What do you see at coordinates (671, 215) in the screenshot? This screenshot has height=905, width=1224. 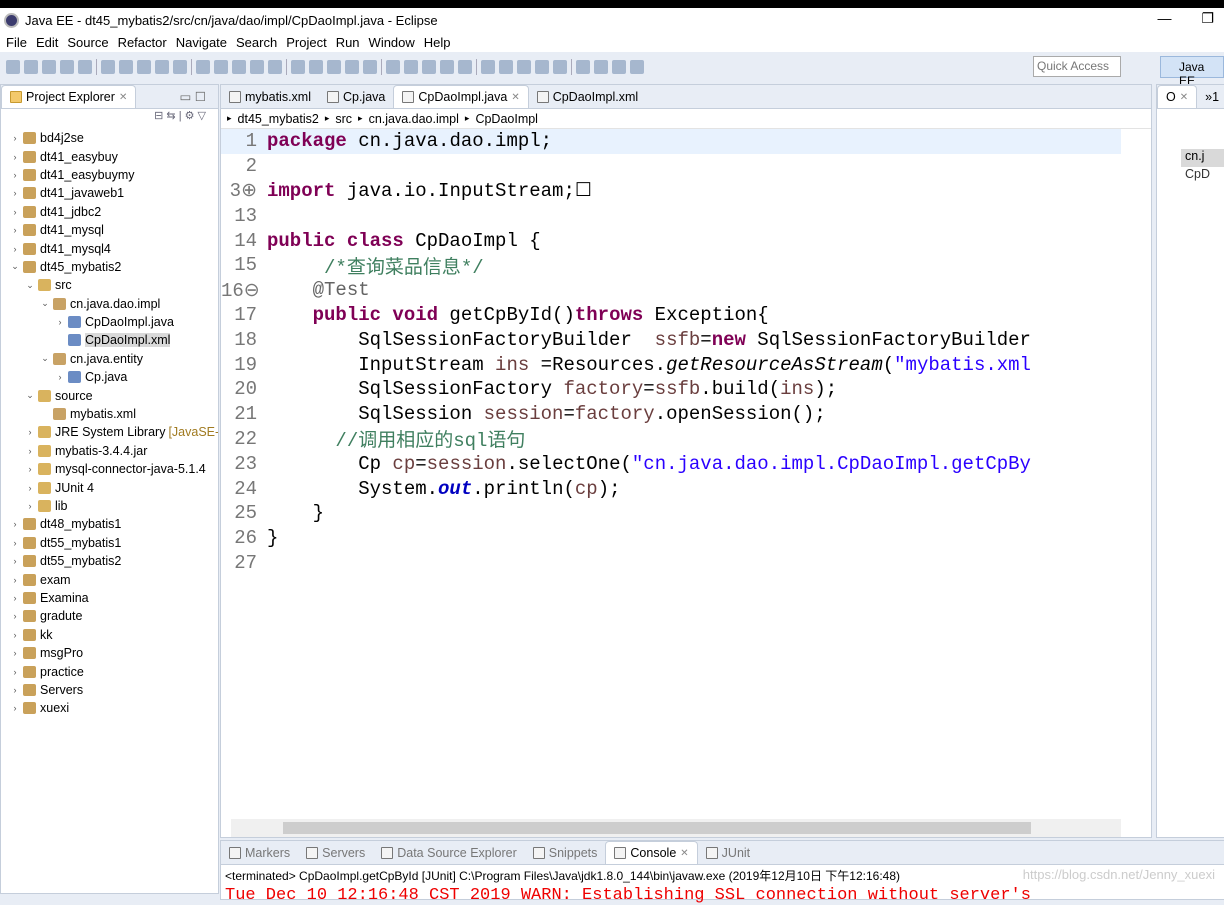 I see `code-line: 13` at bounding box center [671, 215].